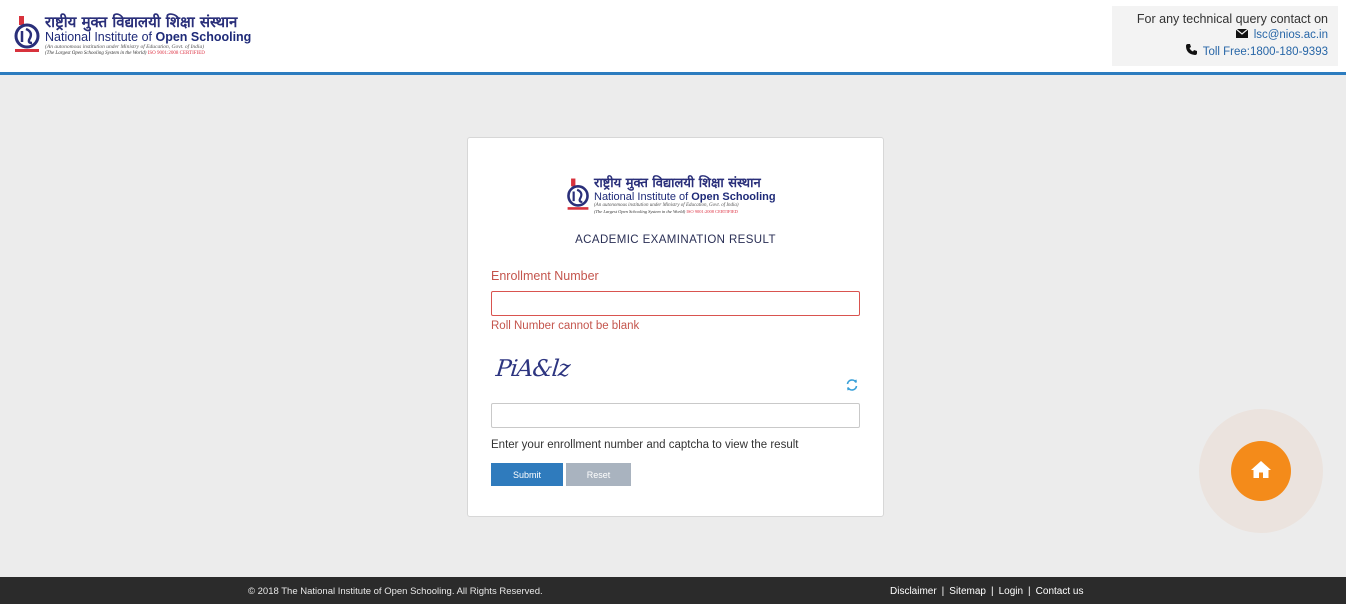 The height and width of the screenshot is (604, 1346). Describe the element at coordinates (1060, 591) in the screenshot. I see `footer-link-contact: Contact us` at that location.